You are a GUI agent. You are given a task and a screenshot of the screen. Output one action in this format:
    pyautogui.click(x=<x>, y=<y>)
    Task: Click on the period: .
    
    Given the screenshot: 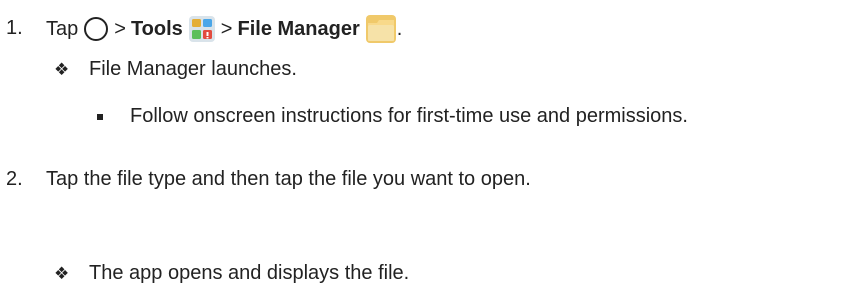 What is the action you would take?
    pyautogui.click(x=399, y=28)
    